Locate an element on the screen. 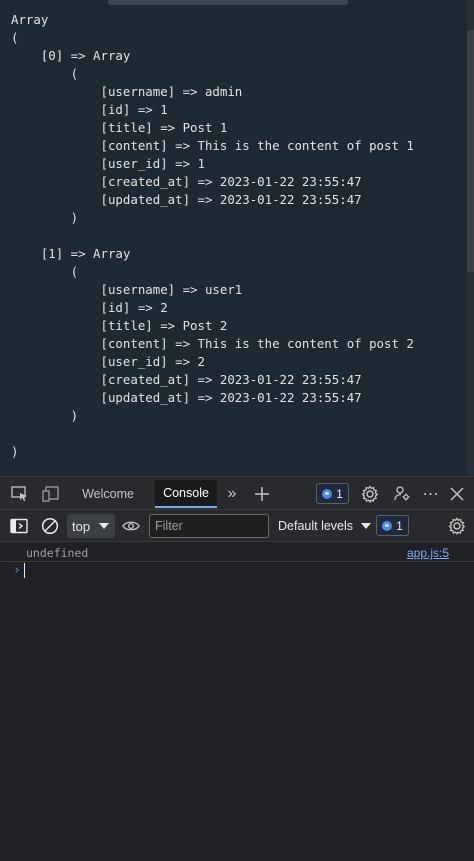 This screenshot has height=861, width=474. console-message-row: undefined app.js:5 is located at coordinates (237, 552).